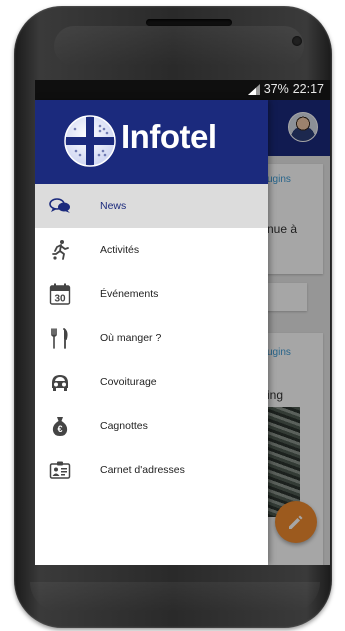 The image size is (345, 631). What do you see at coordinates (169, 136) in the screenshot?
I see `brand-name: Infotel` at bounding box center [169, 136].